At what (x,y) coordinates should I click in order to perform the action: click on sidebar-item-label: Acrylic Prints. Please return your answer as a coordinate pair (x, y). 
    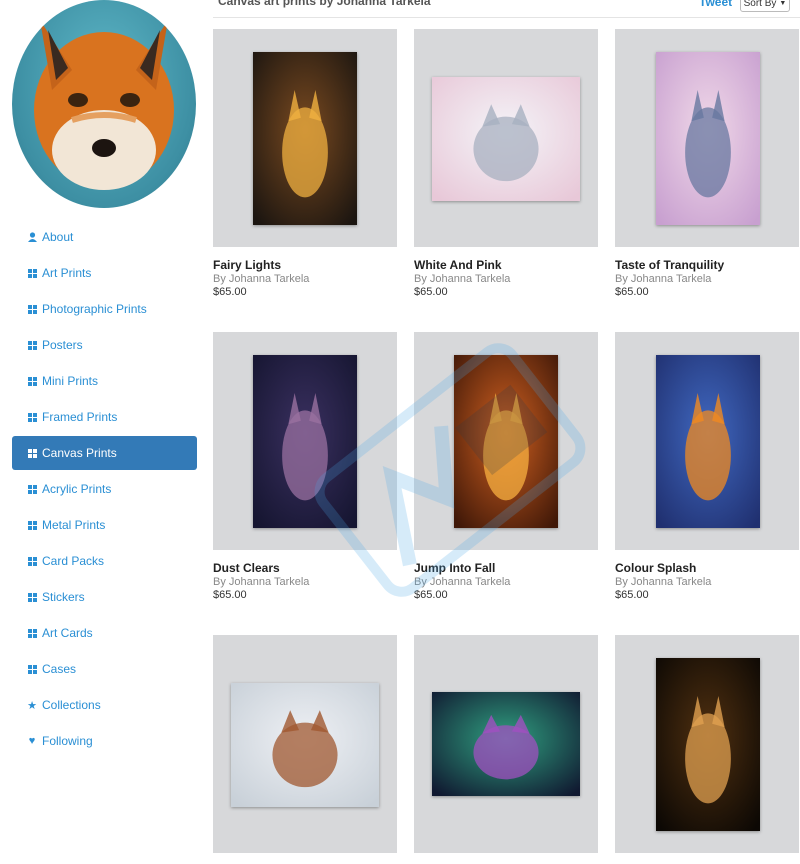
    Looking at the image, I should click on (77, 489).